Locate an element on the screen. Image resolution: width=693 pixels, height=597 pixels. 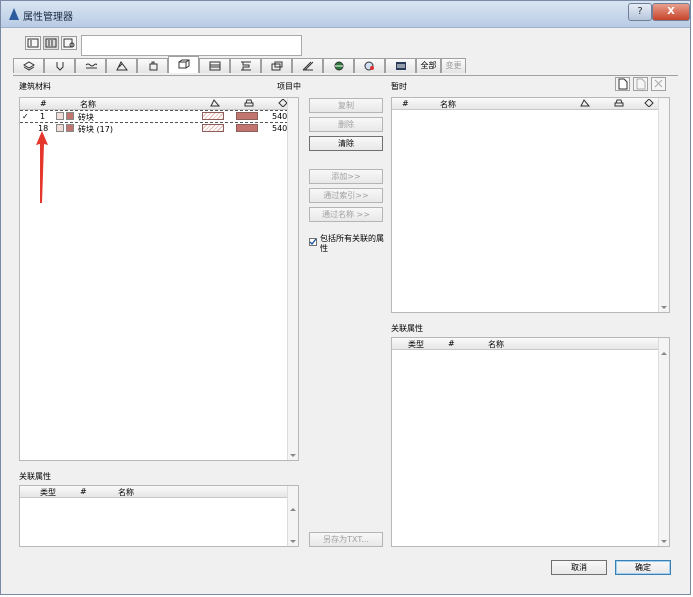
palette-icon is located at coordinates (369, 65).